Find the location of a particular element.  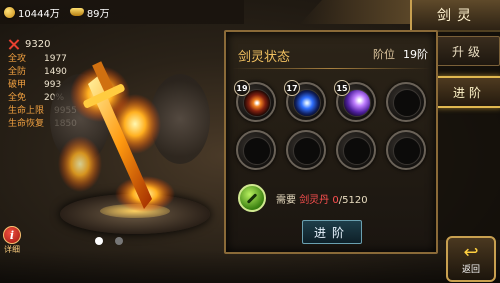

gem-slot: 17 is located at coordinates (305, 101).